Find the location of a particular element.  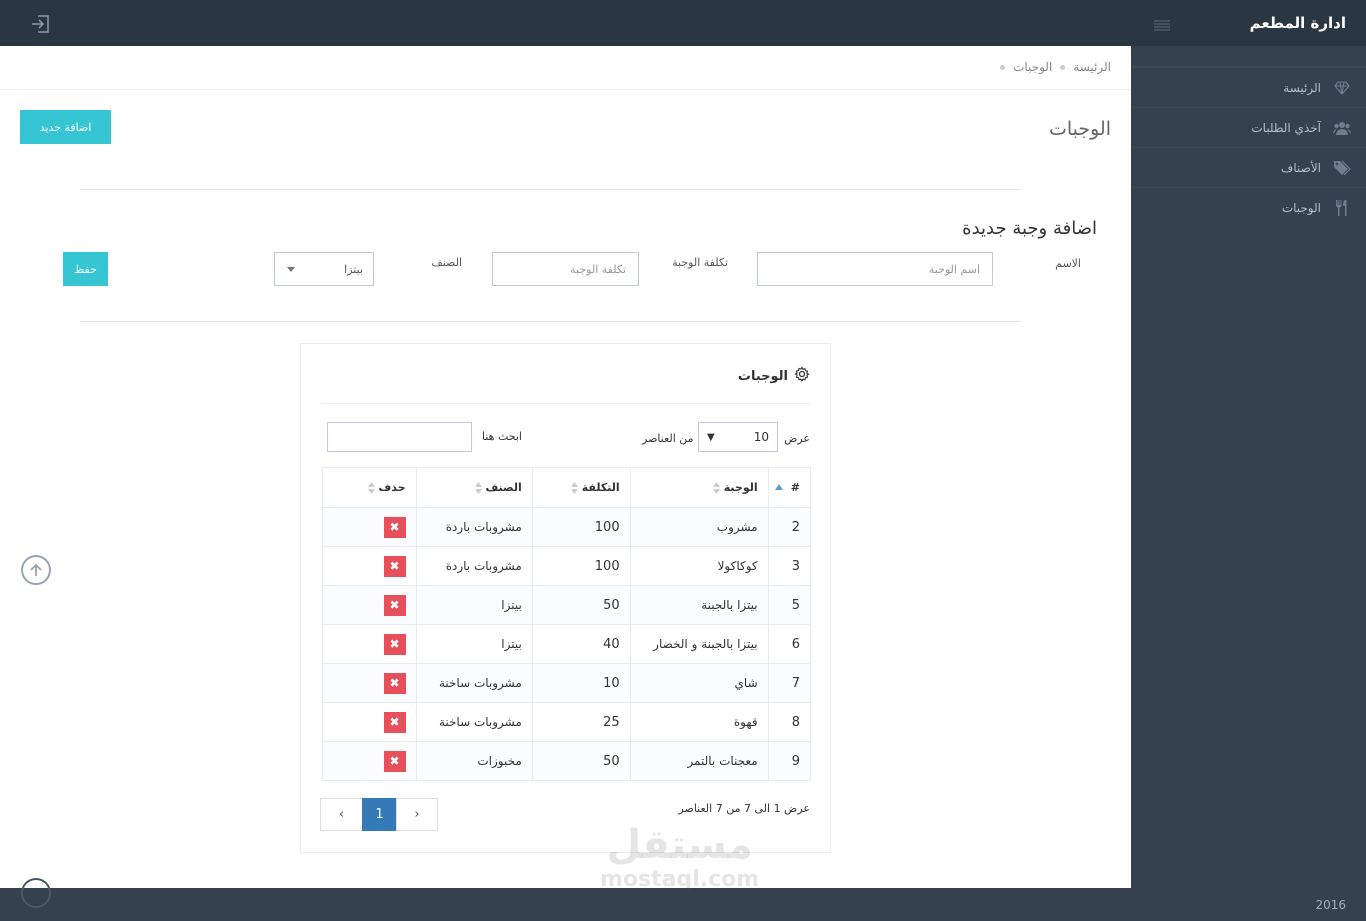

sidebar-item-home: الرئيسة is located at coordinates (1248, 87).